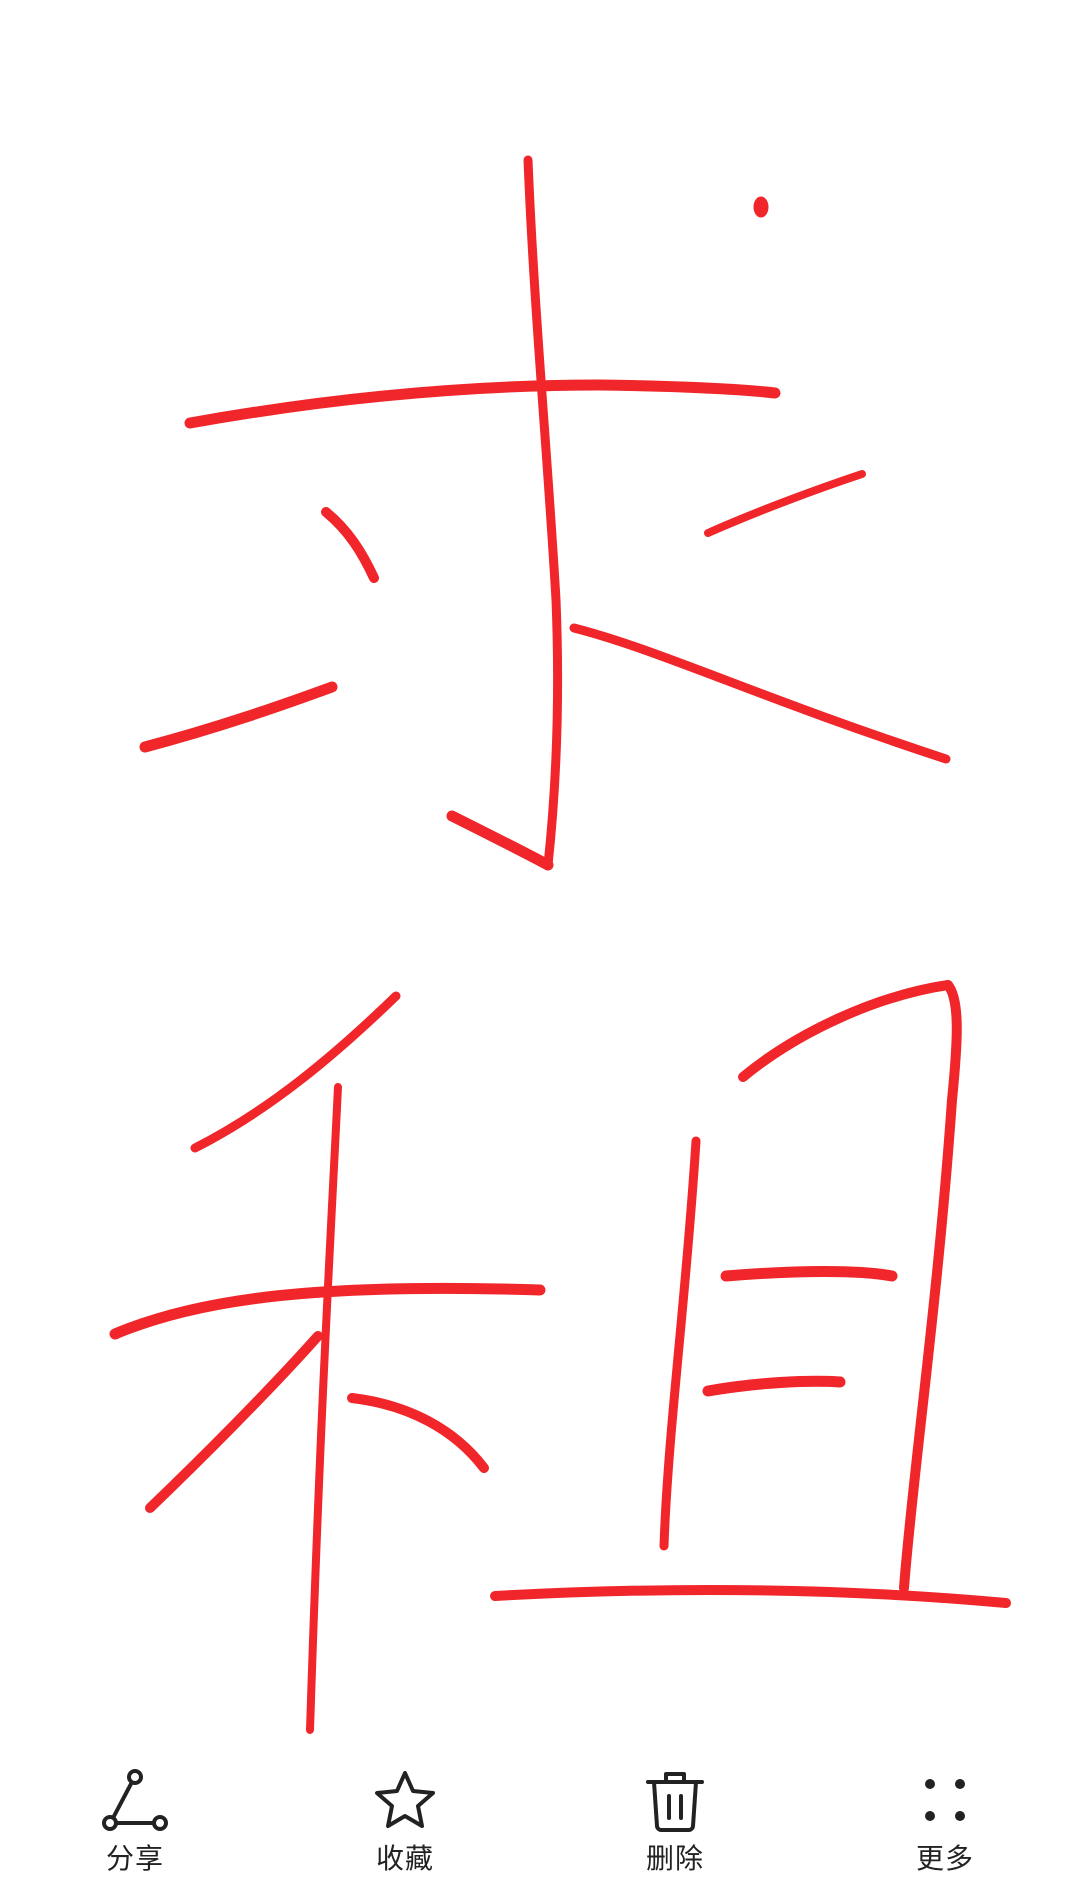 Image resolution: width=1080 pixels, height=1902 pixels. What do you see at coordinates (295, 1072) in the screenshot?
I see `stroke-zu-top-slash` at bounding box center [295, 1072].